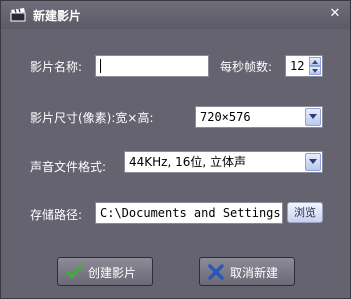  What do you see at coordinates (57, 16) in the screenshot?
I see `window-title: 新建影片` at bounding box center [57, 16].